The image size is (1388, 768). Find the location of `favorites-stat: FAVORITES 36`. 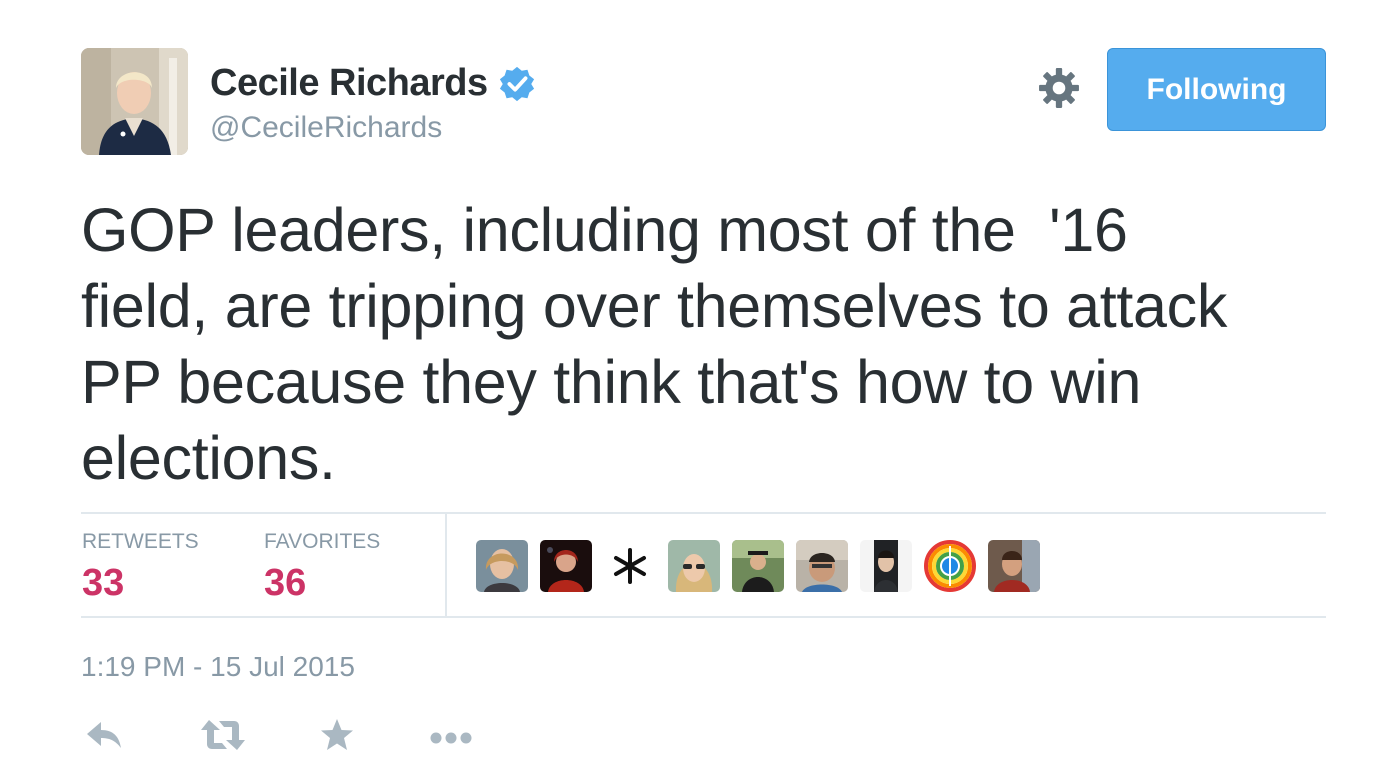

favorites-stat: FAVORITES 36 is located at coordinates (322, 567).